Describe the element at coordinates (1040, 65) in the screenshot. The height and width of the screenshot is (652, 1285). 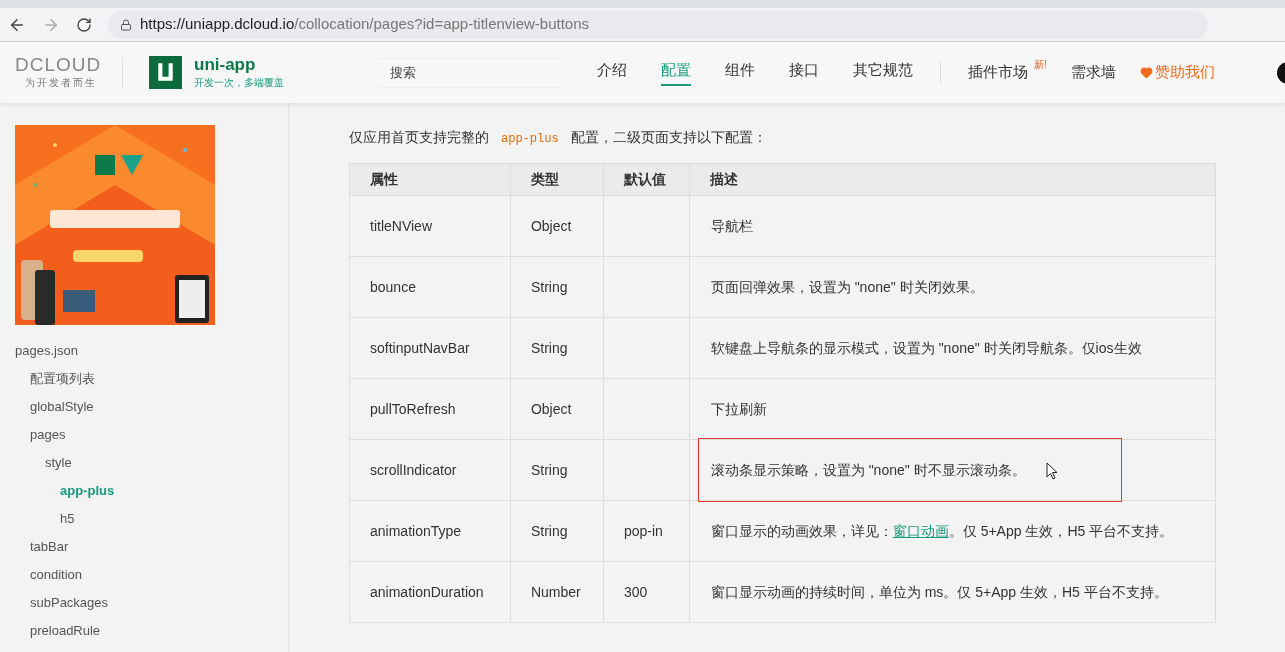
I see `new-label: 新!` at that location.